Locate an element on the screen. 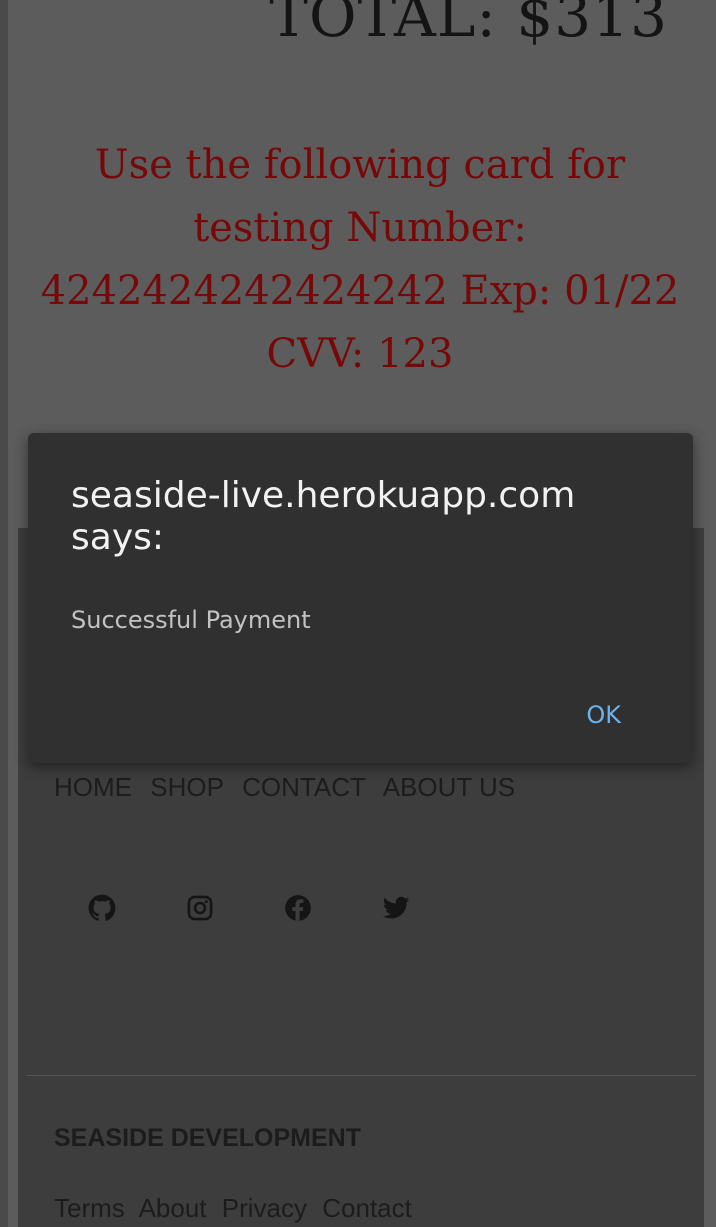  footer-nav: HOME SHOP CONTACT ABOUT US is located at coordinates (290, 787).